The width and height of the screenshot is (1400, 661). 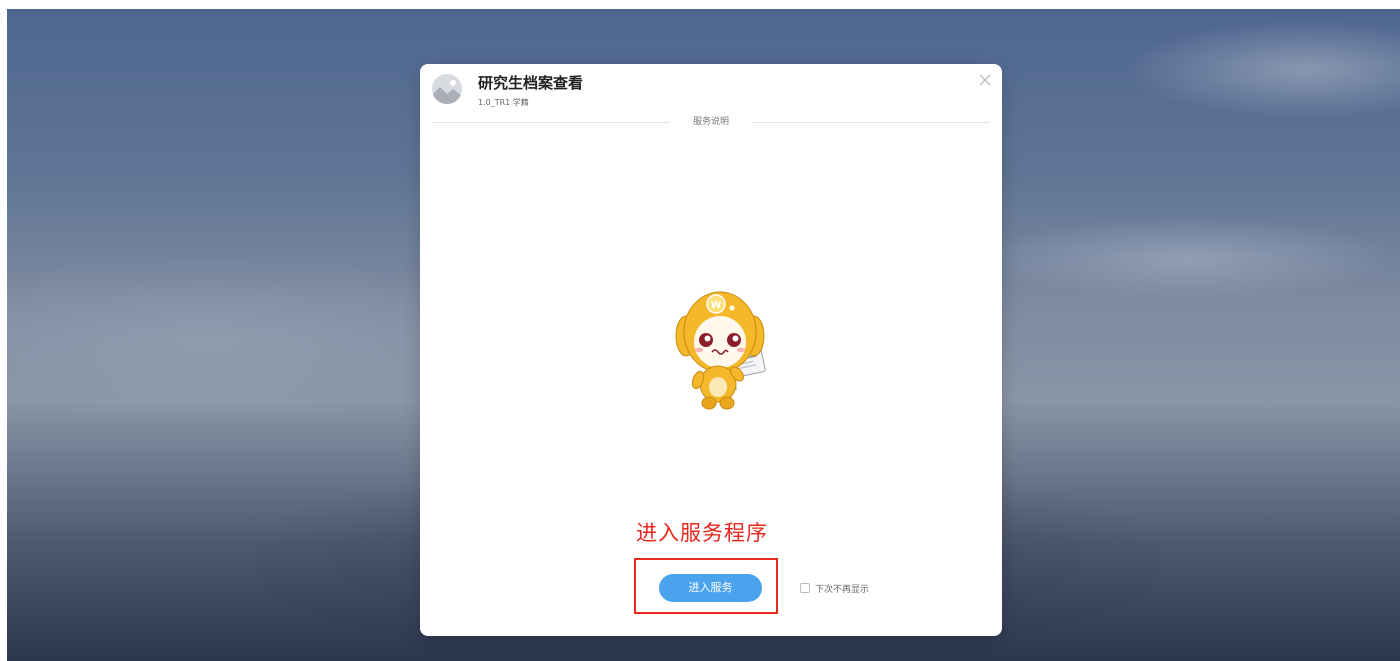 I want to click on svg-text: W, so click(x=715, y=305).